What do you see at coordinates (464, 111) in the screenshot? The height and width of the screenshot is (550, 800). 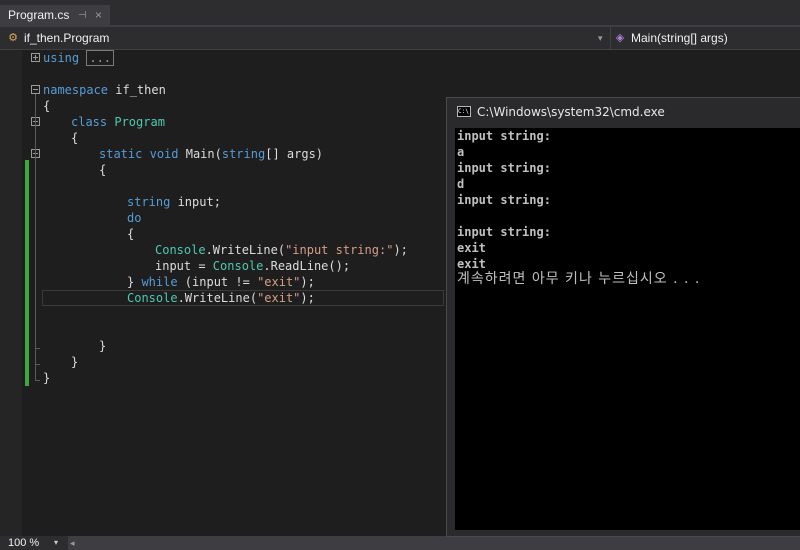 I see `console-app-icon: C:\` at bounding box center [464, 111].